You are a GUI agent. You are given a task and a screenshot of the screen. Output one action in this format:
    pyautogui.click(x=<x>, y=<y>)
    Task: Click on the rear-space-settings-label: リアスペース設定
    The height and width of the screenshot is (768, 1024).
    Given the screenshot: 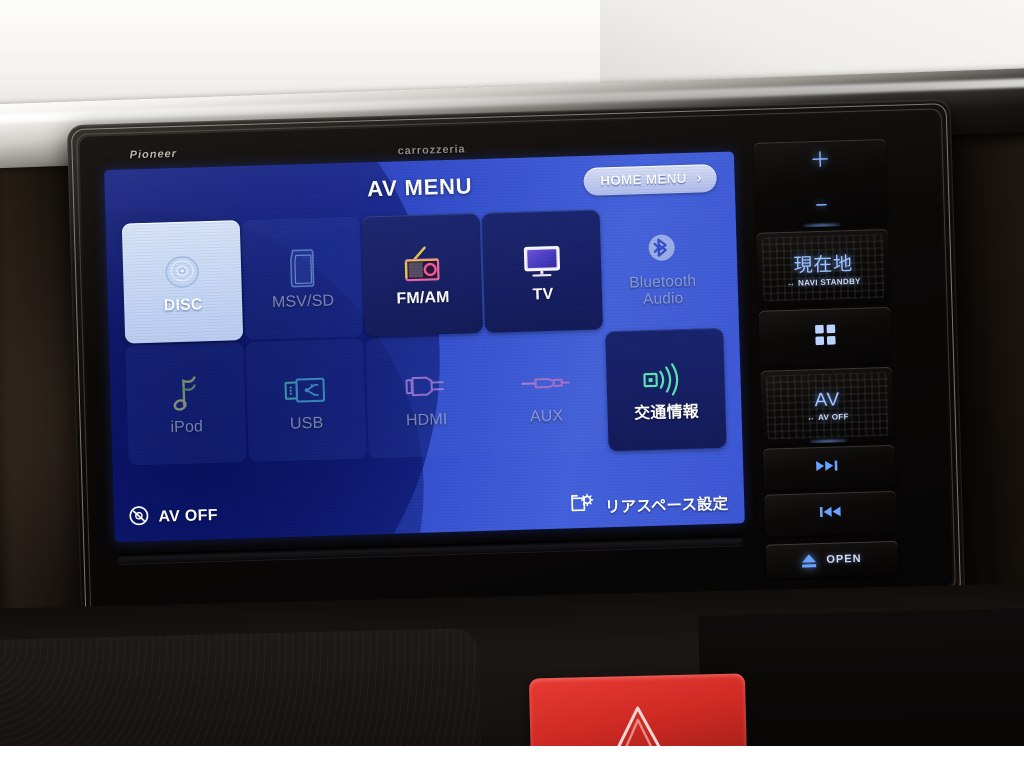 What is the action you would take?
    pyautogui.click(x=666, y=505)
    